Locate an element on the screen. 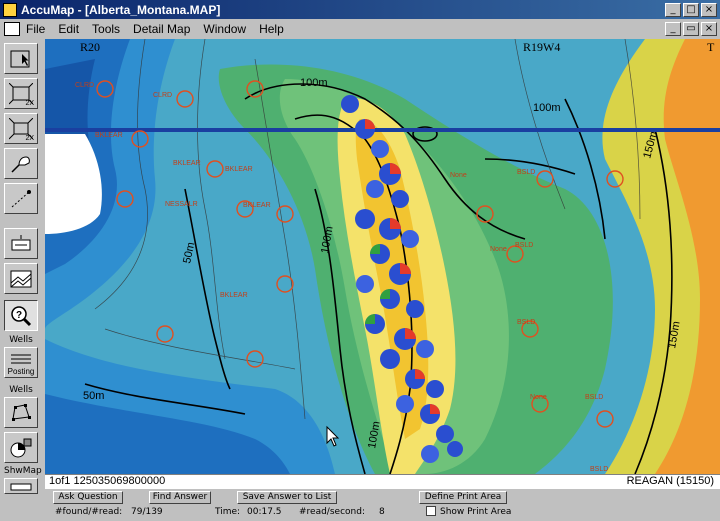 Image resolution: width=720 pixels, height=521 pixels. wells2-tool-label: Wells is located at coordinates (21, 390).